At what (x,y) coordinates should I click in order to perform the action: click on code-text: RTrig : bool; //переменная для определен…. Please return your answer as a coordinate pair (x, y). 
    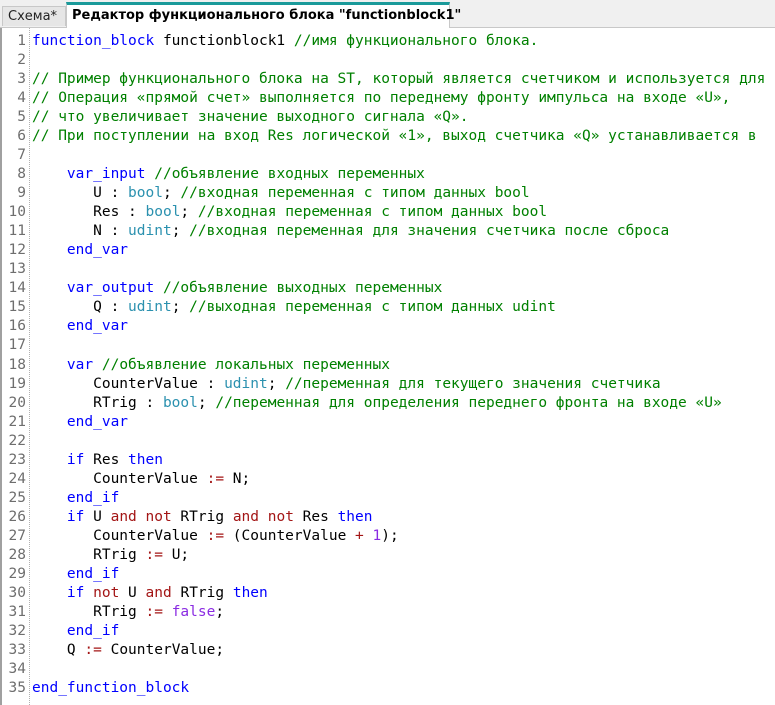
    Looking at the image, I should click on (377, 403).